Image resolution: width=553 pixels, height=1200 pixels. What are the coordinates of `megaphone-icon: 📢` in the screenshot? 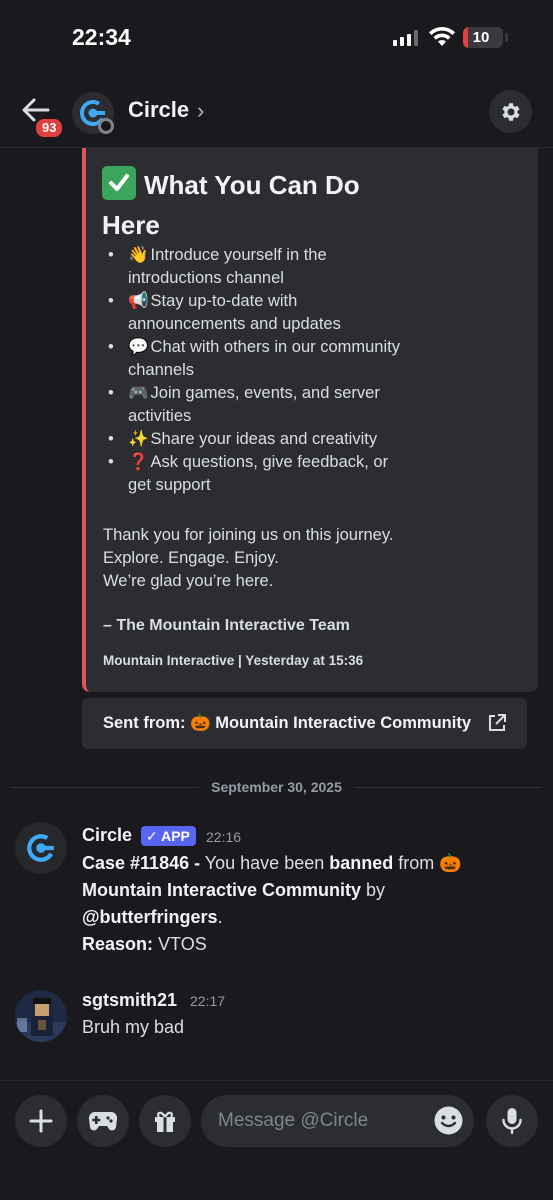 It's located at (138, 301).